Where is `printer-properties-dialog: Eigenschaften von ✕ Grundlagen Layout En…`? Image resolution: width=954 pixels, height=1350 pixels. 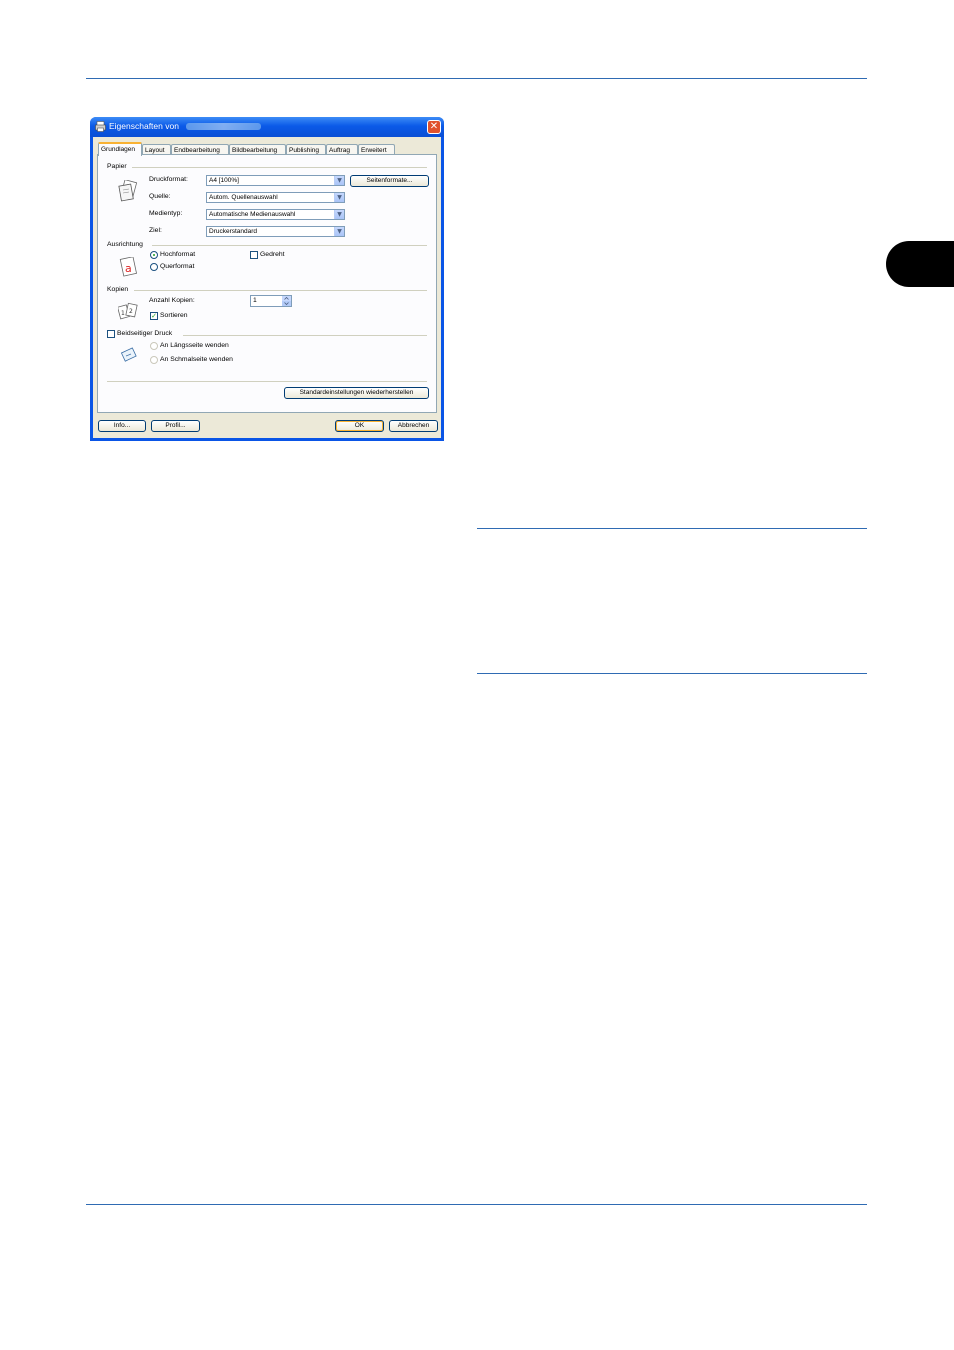 printer-properties-dialog: Eigenschaften von ✕ Grundlagen Layout En… is located at coordinates (267, 279).